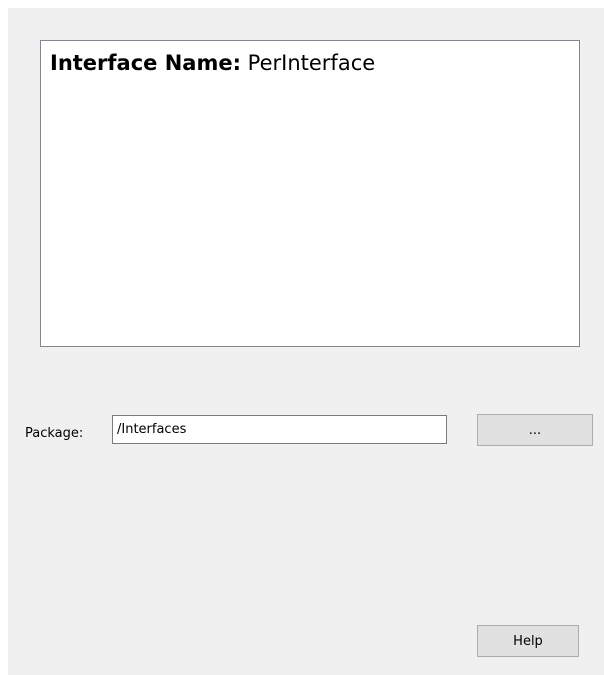 The image size is (604, 675). What do you see at coordinates (145, 63) in the screenshot?
I see `interface-name-label: Interface Name:` at bounding box center [145, 63].